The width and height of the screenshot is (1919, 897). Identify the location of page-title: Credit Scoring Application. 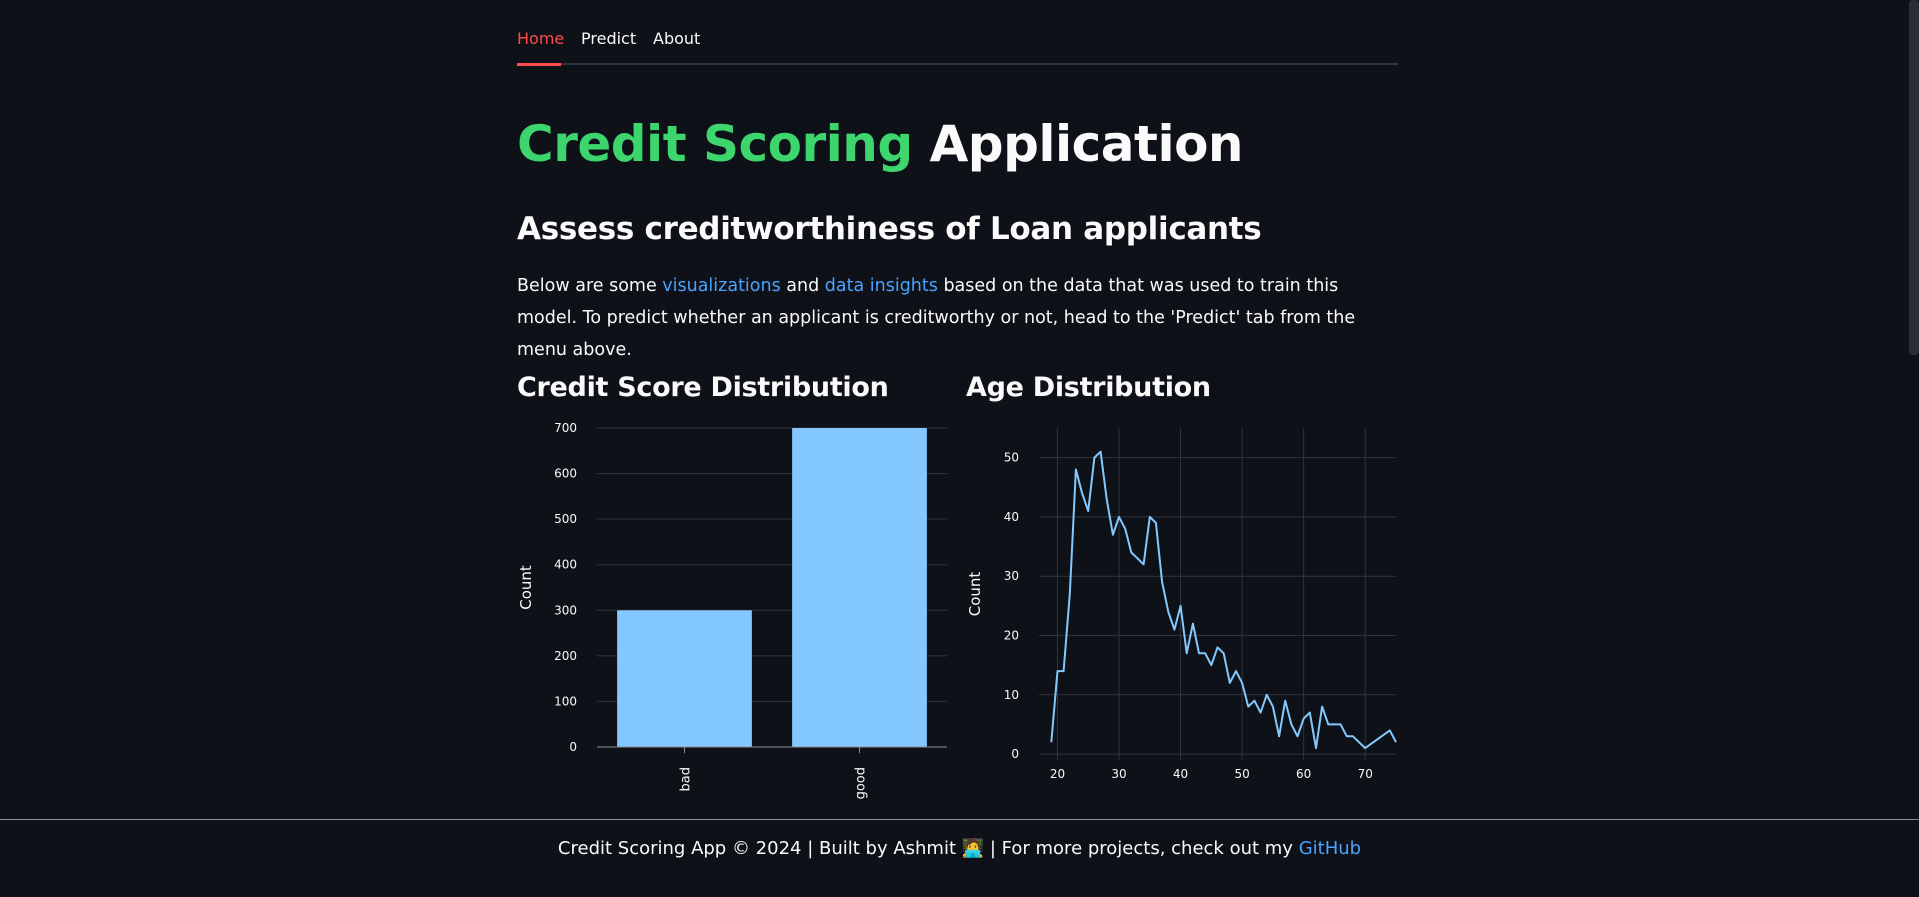
(880, 144).